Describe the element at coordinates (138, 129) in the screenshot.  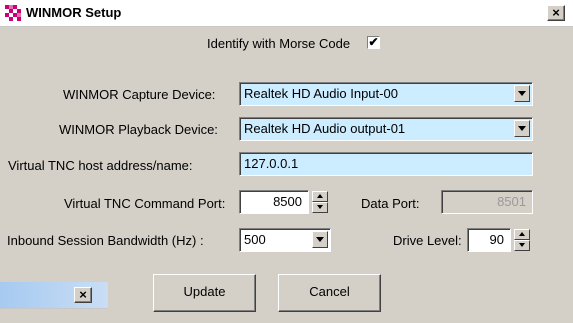
I see `playback-device-label: WINMOR Playback Device:` at that location.